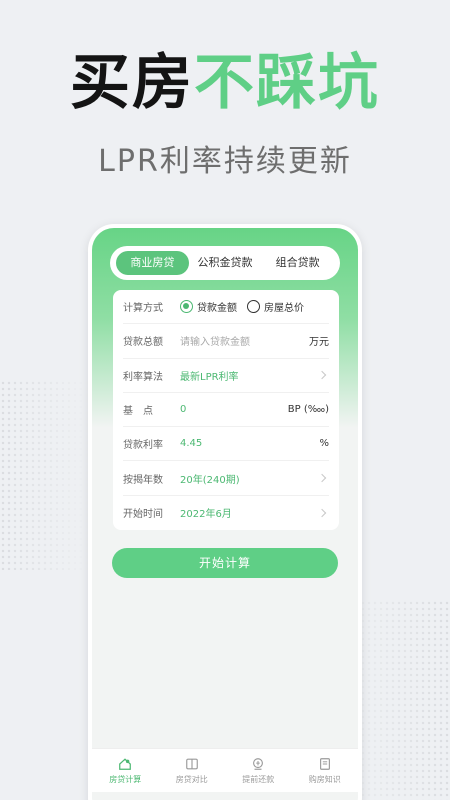 This screenshot has height=800, width=450. Describe the element at coordinates (209, 377) in the screenshot. I see `rate-algo-value: 最新LPR利率` at that location.